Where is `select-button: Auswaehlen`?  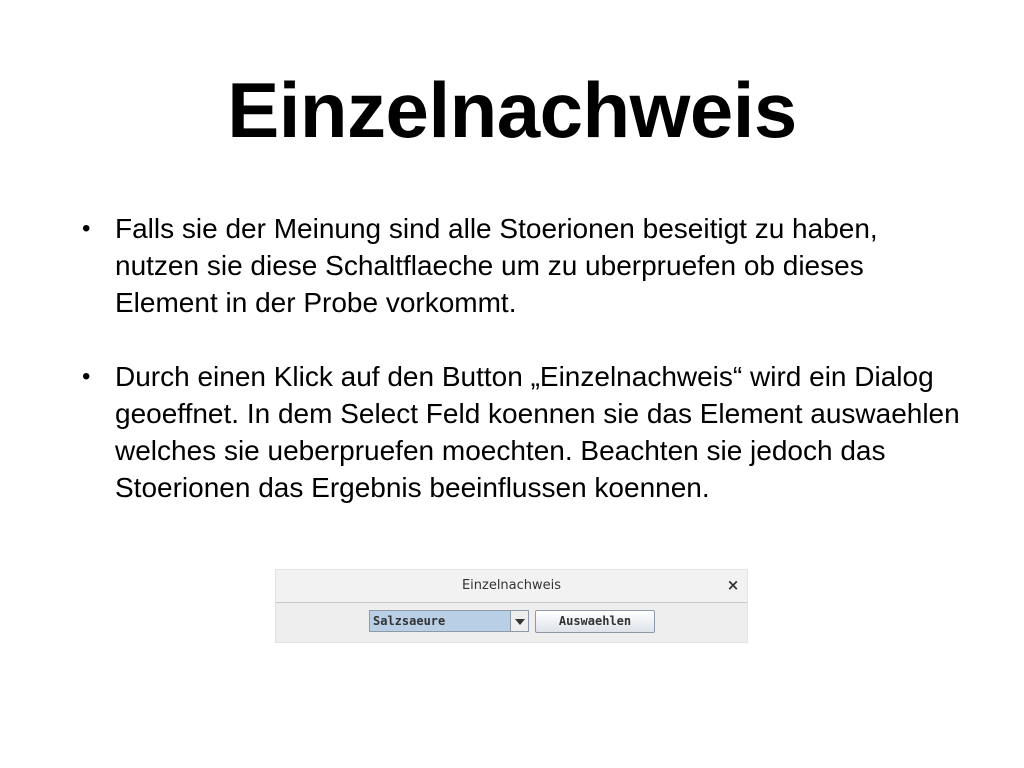
select-button: Auswaehlen is located at coordinates (595, 621).